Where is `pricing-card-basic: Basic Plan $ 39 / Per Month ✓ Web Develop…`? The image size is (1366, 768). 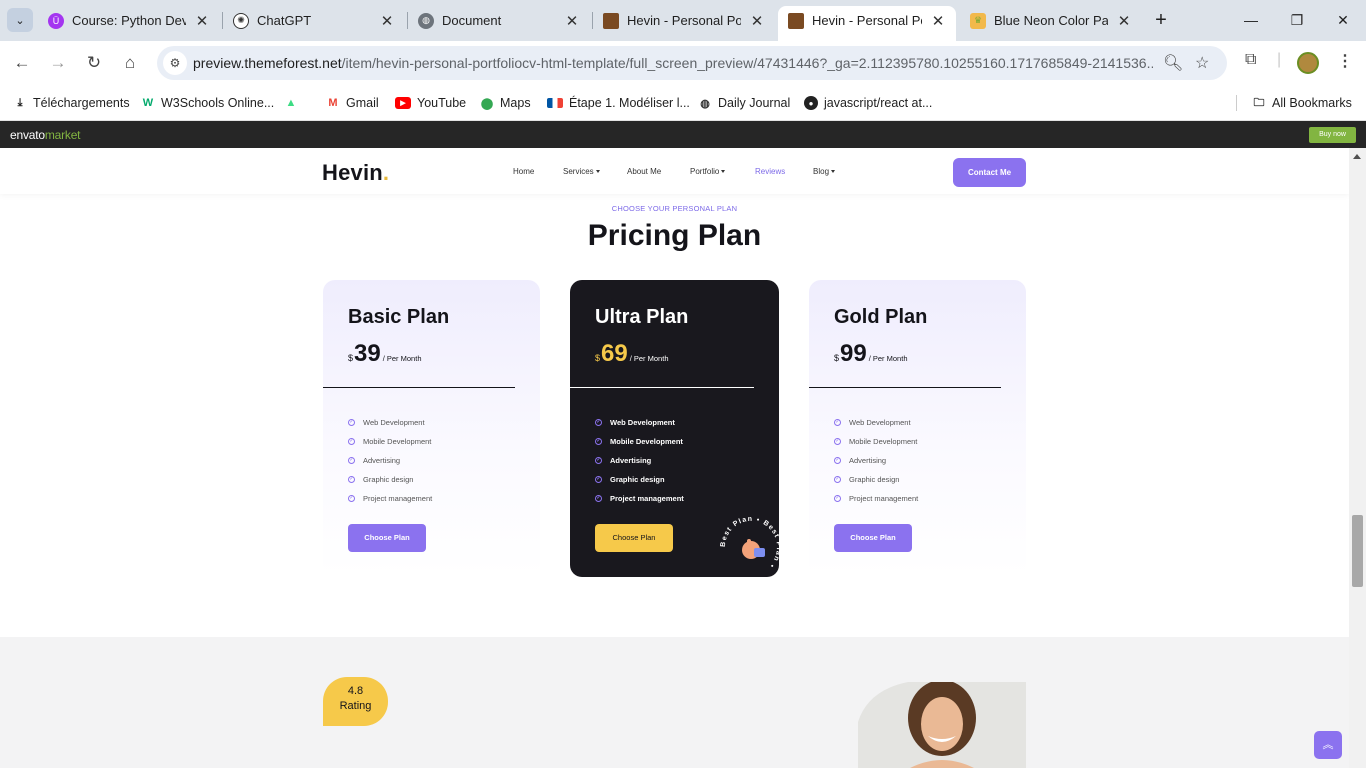
pricing-card-basic: Basic Plan $ 39 / Per Month ✓ Web Develop… is located at coordinates (431, 428).